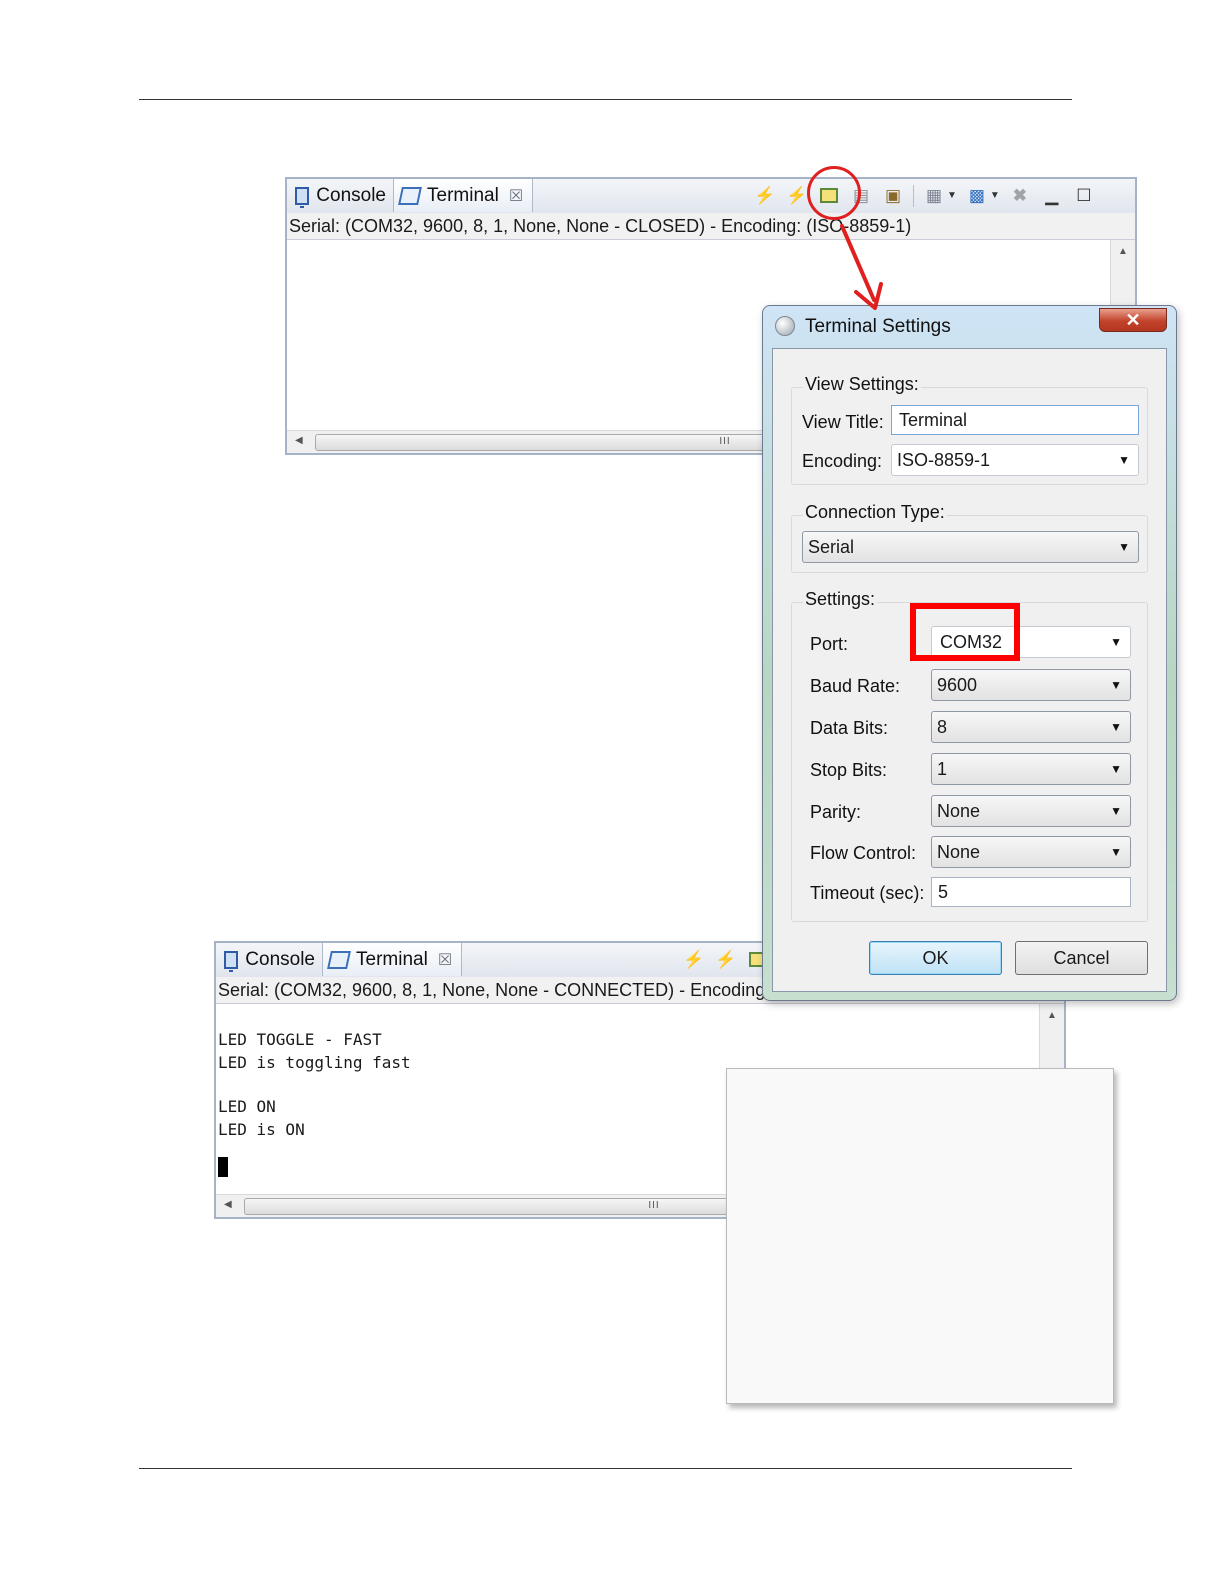 The height and width of the screenshot is (1584, 1224). I want to click on encoding-value: ISO-8859-1, so click(944, 460).